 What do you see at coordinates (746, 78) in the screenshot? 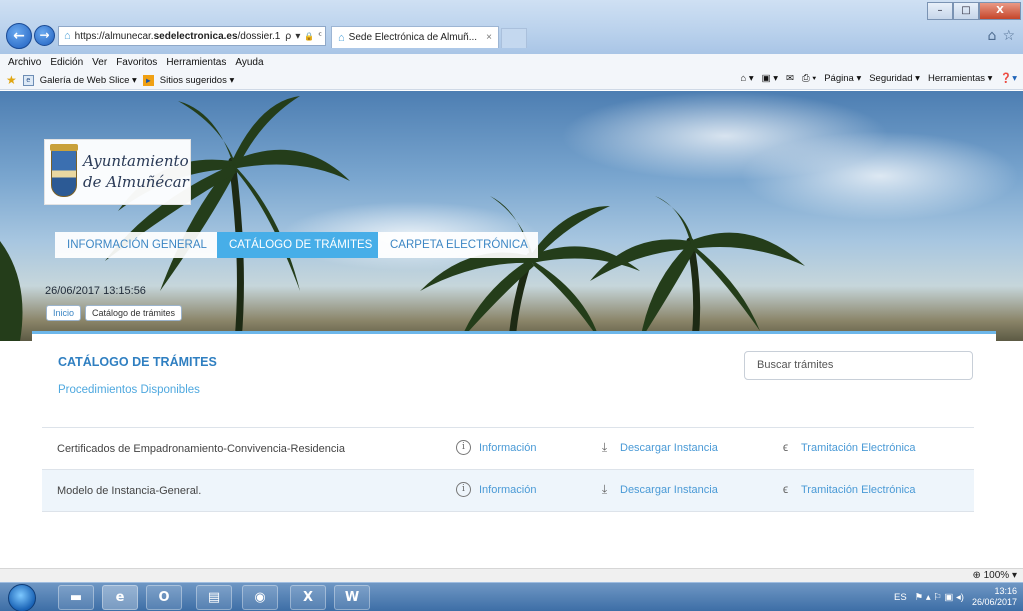
I see `home-dropdown-icon: ⌂ ▾` at bounding box center [746, 78].